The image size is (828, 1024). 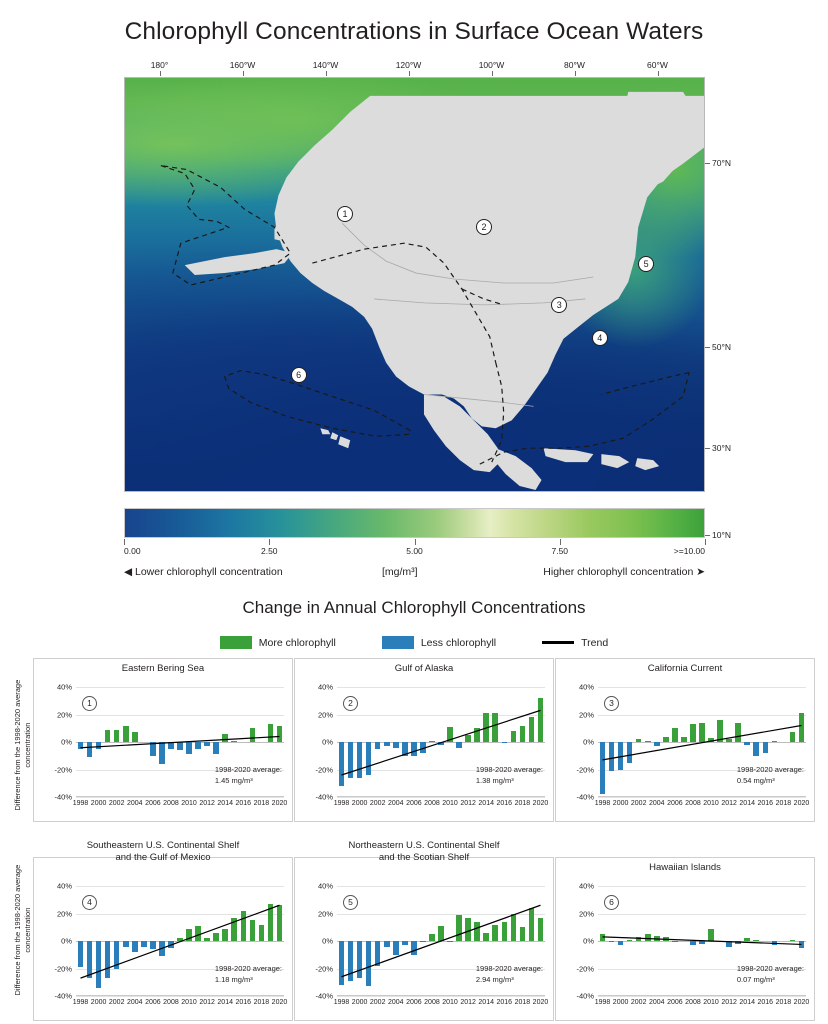 I want to click on longitude-label: 120°W, so click(x=408, y=65).